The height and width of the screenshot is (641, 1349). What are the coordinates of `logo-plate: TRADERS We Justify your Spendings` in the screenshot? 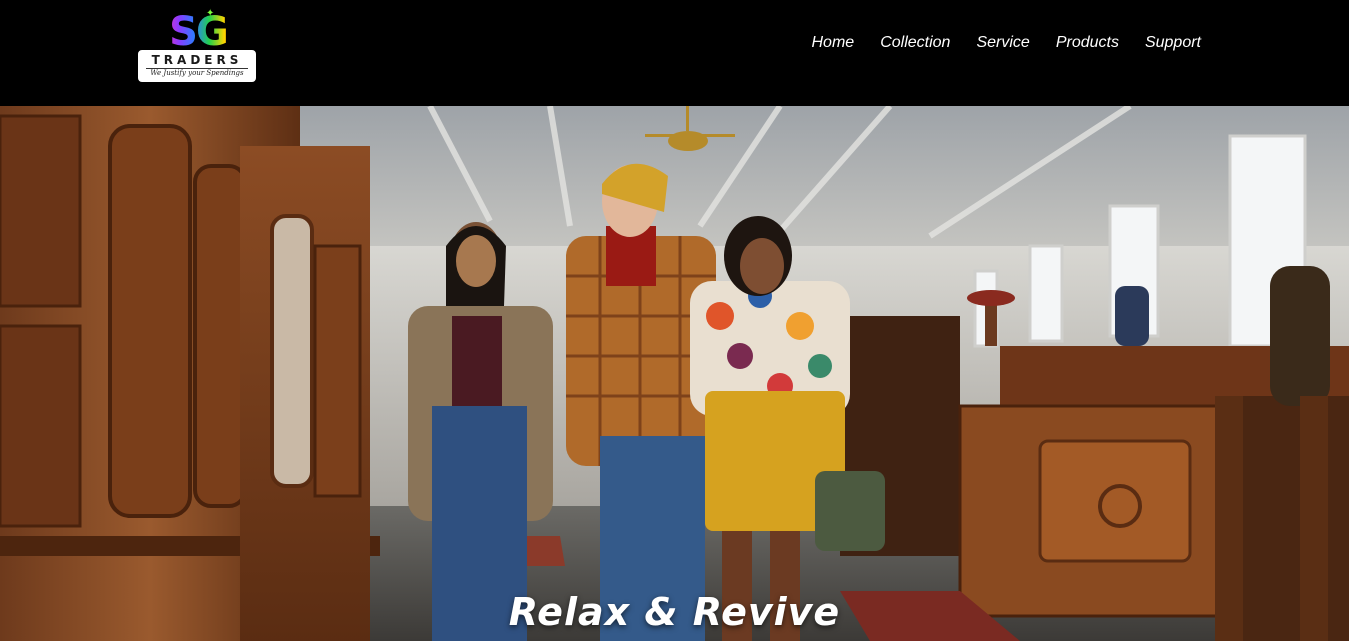 It's located at (197, 66).